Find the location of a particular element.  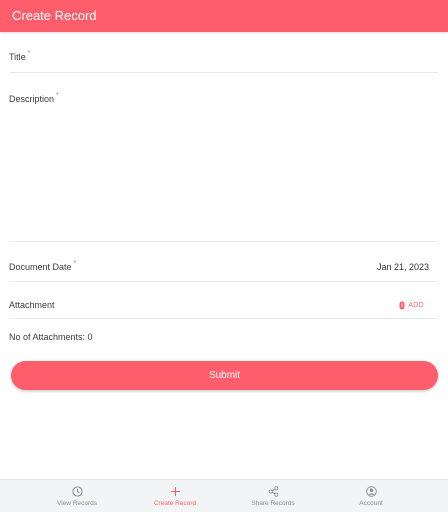

plus-icon is located at coordinates (175, 491).